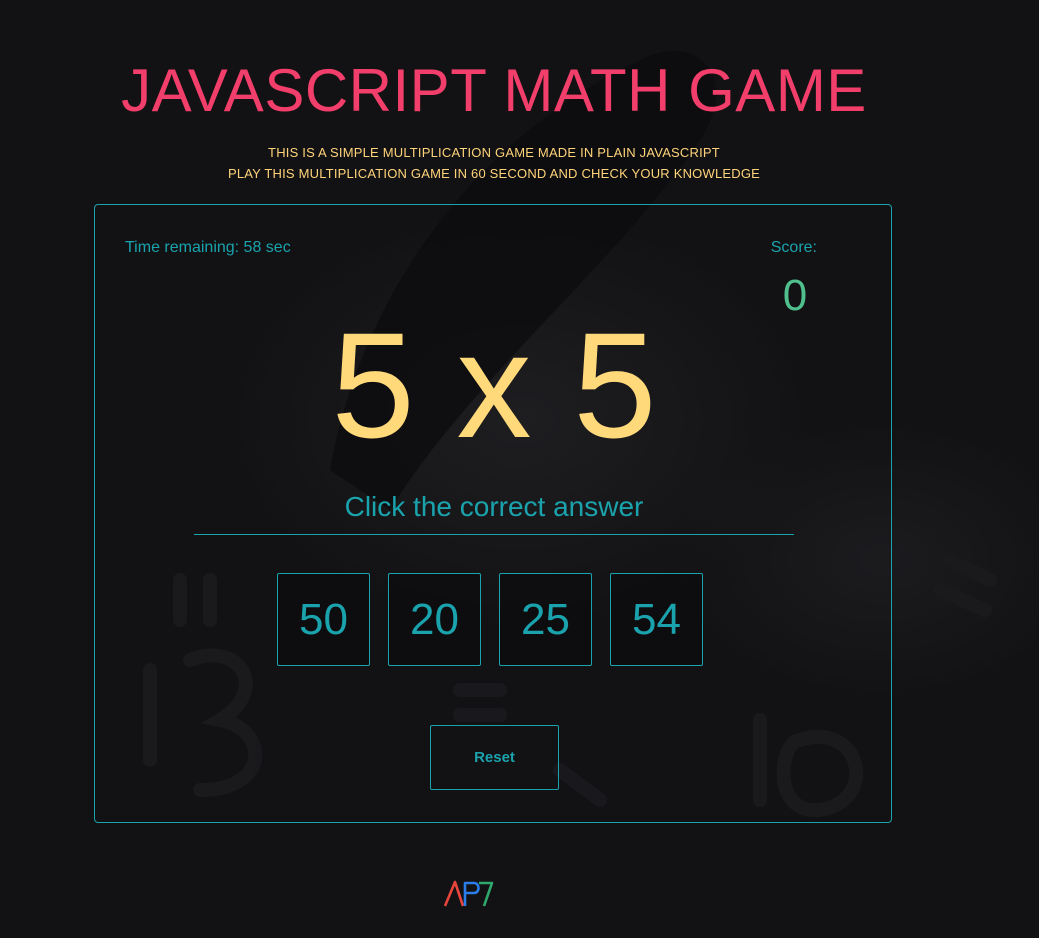 Image resolution: width=1039 pixels, height=938 pixels. What do you see at coordinates (656, 619) in the screenshot?
I see `answer-choice-4: 54` at bounding box center [656, 619].